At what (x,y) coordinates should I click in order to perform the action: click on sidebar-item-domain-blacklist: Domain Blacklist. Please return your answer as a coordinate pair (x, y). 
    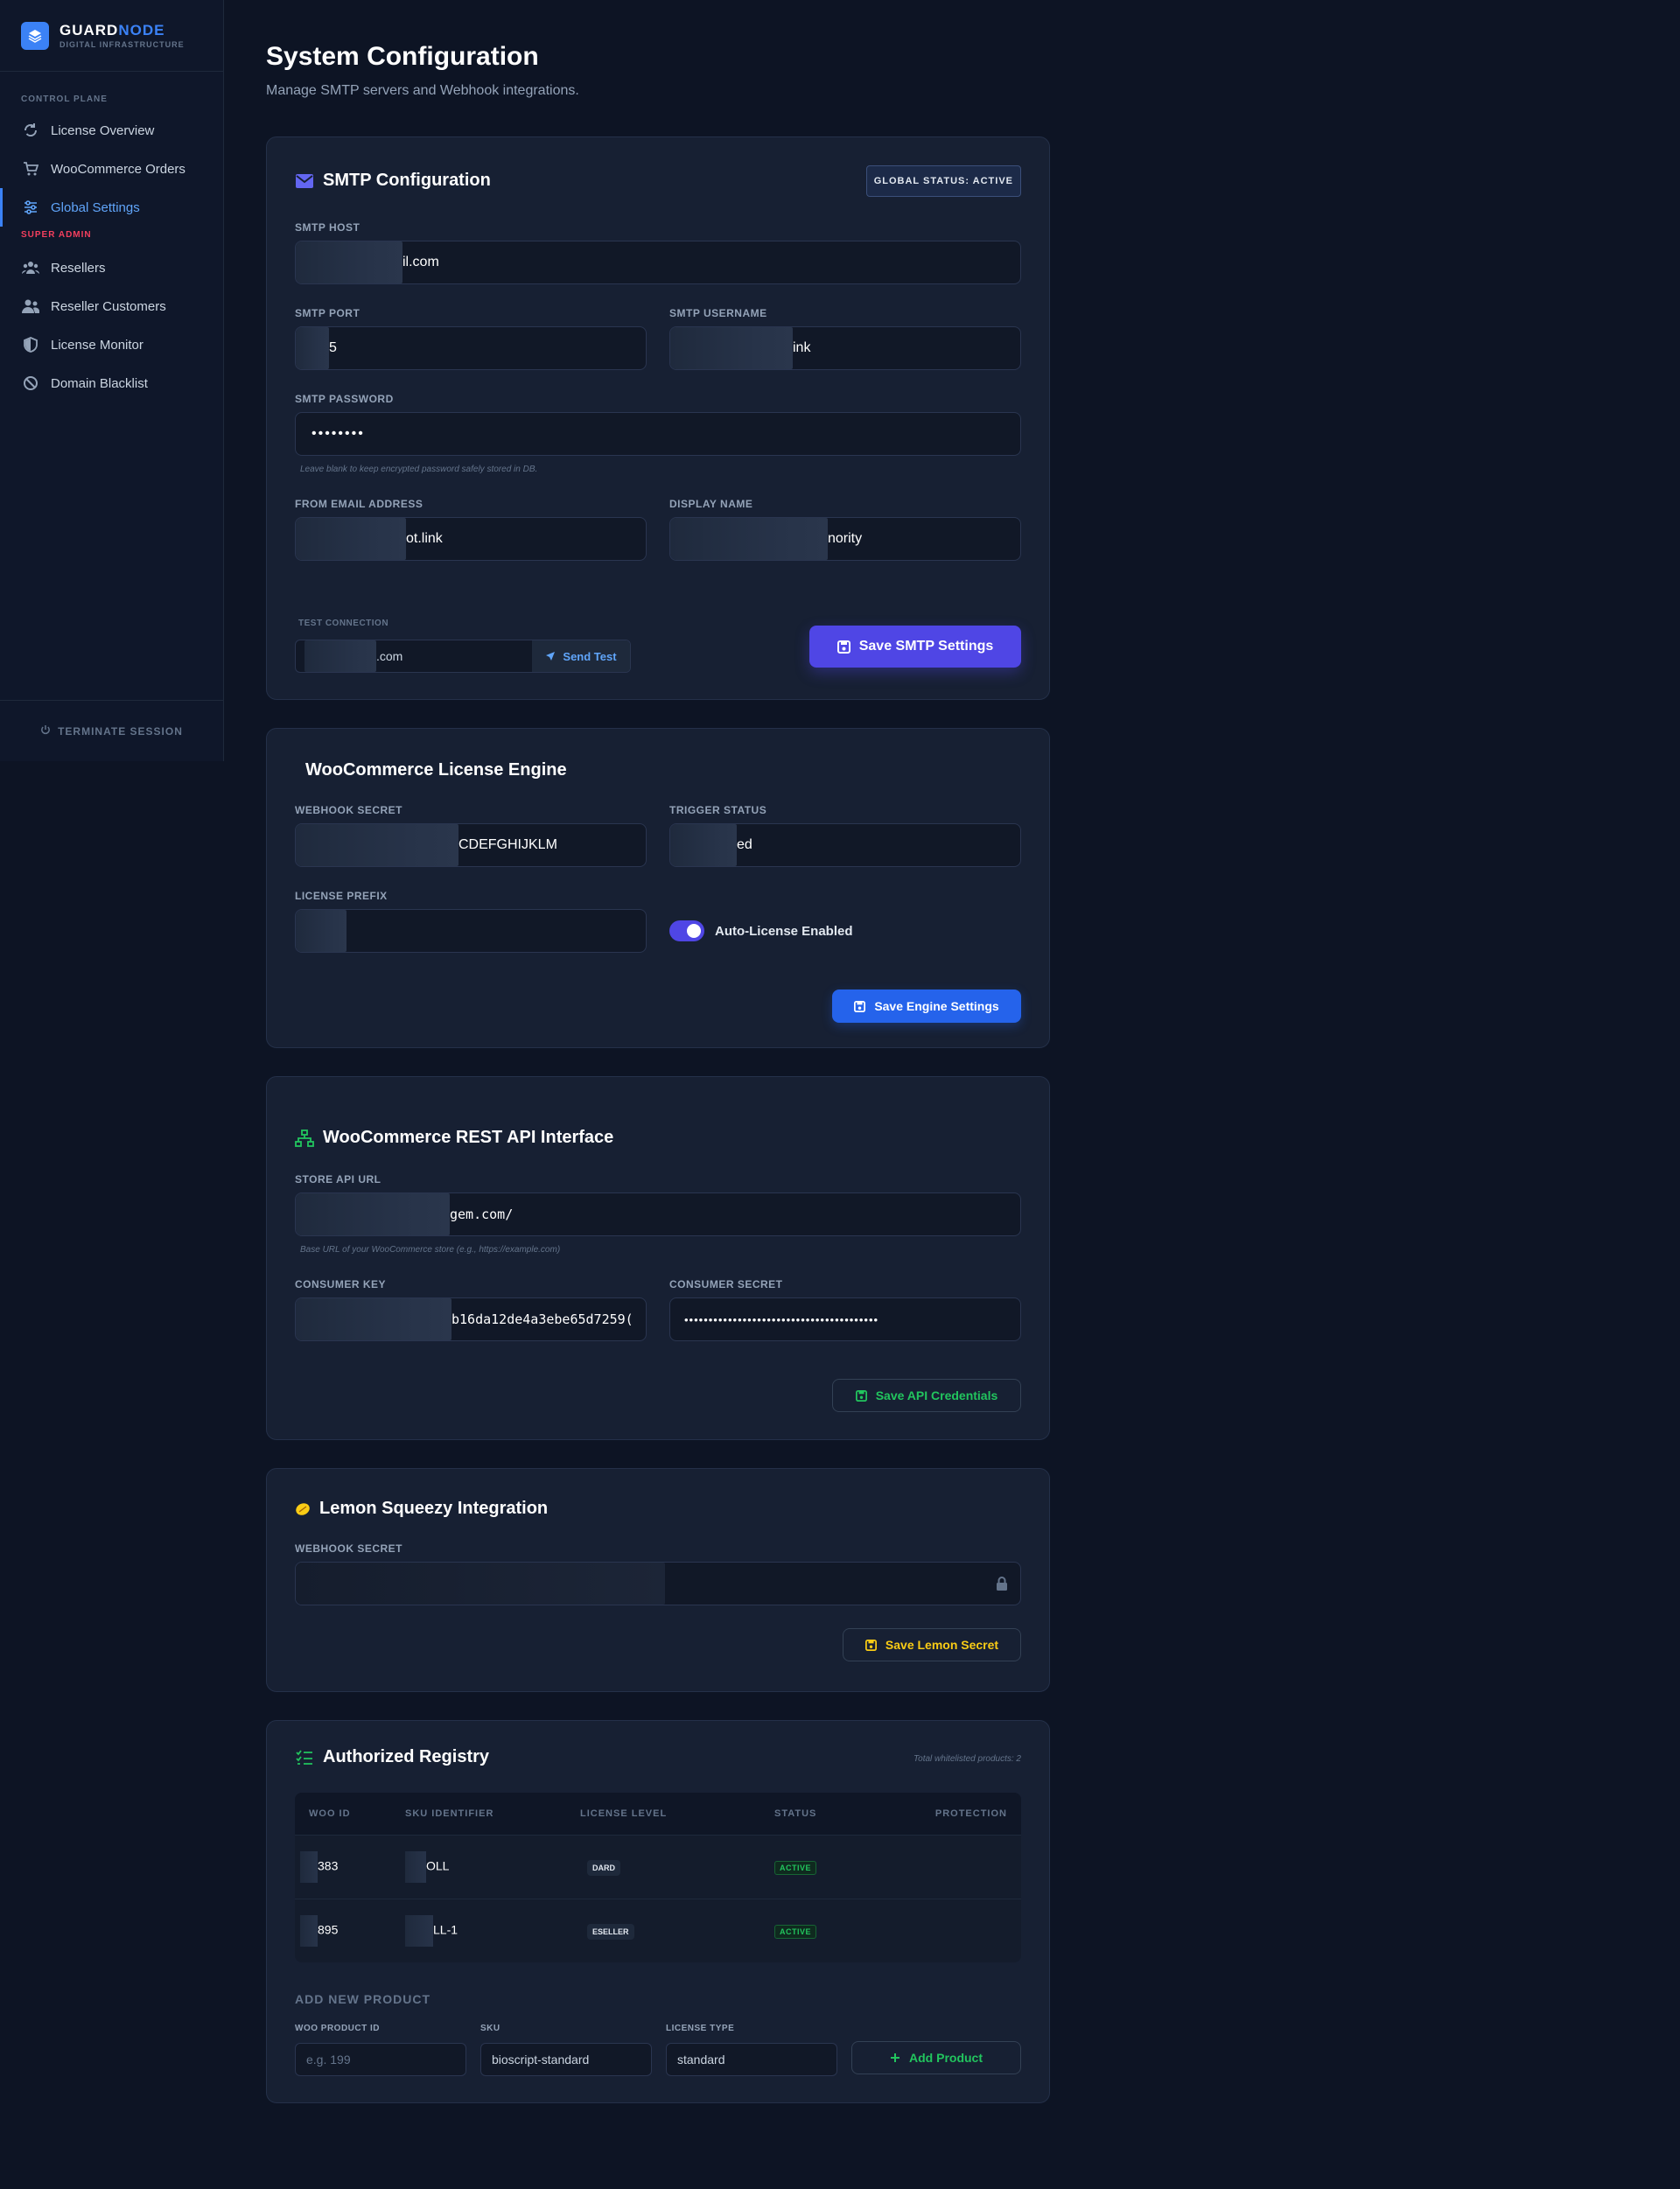
    Looking at the image, I should click on (111, 383).